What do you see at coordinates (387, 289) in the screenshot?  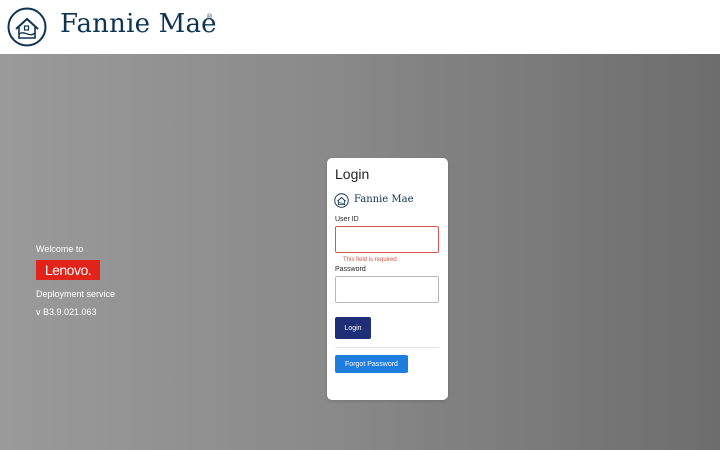 I see `password-input` at bounding box center [387, 289].